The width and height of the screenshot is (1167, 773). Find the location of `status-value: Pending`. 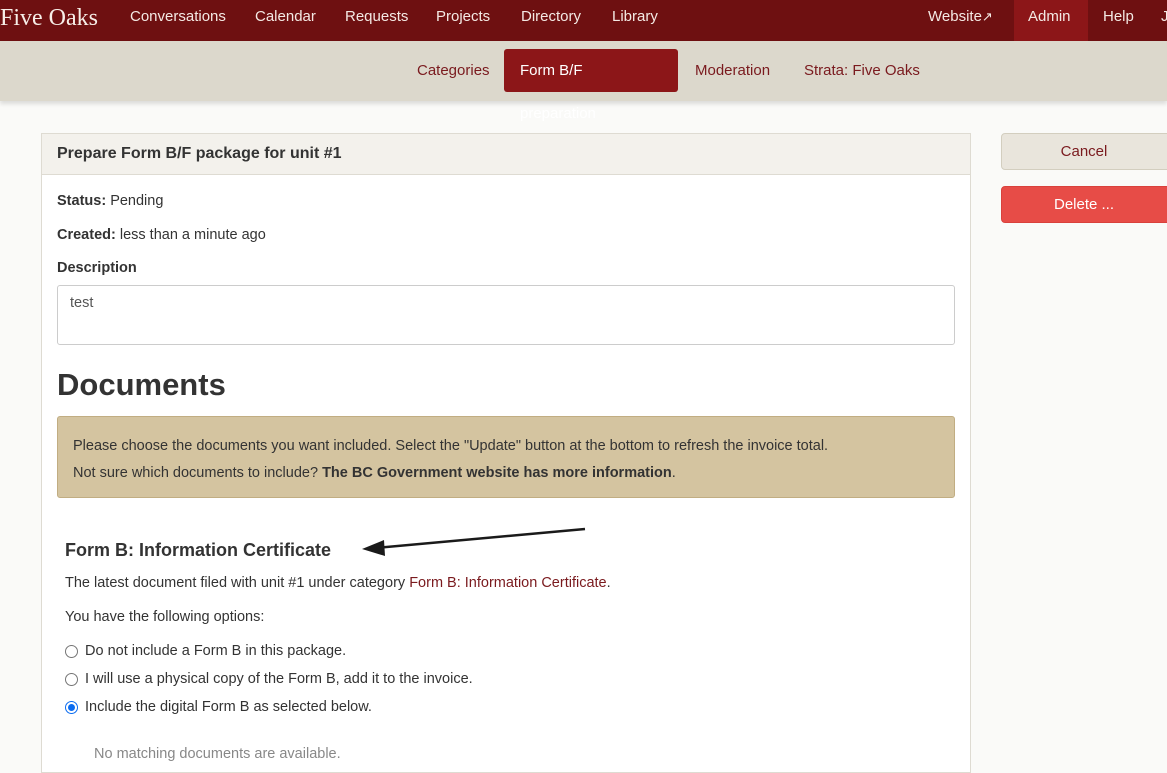

status-value: Pending is located at coordinates (137, 201).